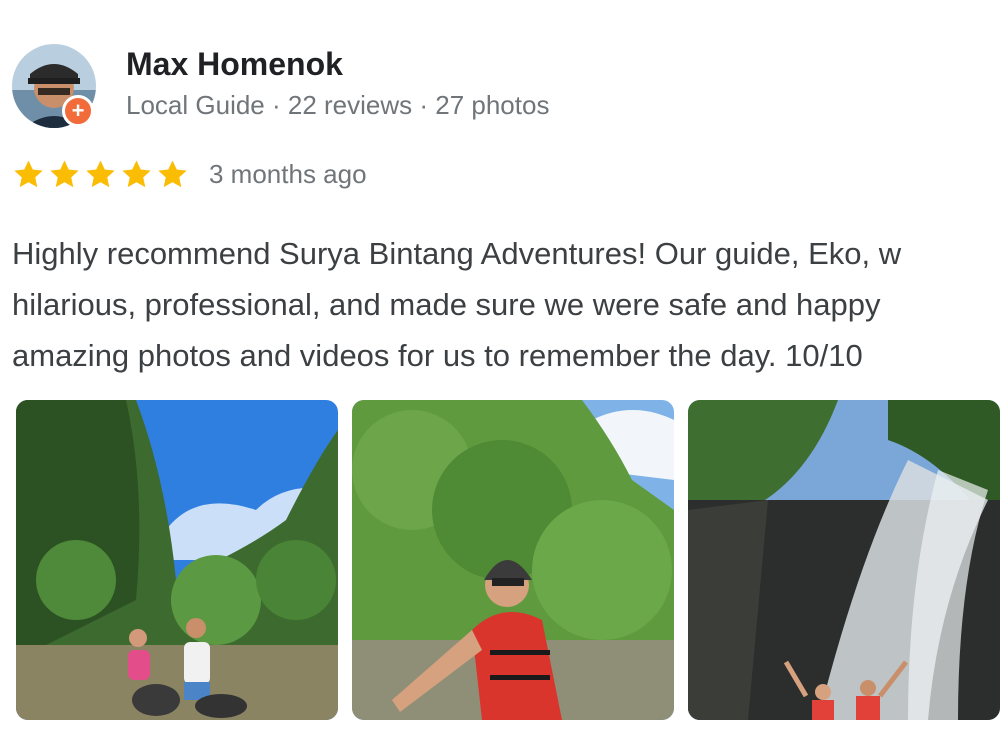  Describe the element at coordinates (189, 174) in the screenshot. I see `rating-row: 3 months ago` at that location.